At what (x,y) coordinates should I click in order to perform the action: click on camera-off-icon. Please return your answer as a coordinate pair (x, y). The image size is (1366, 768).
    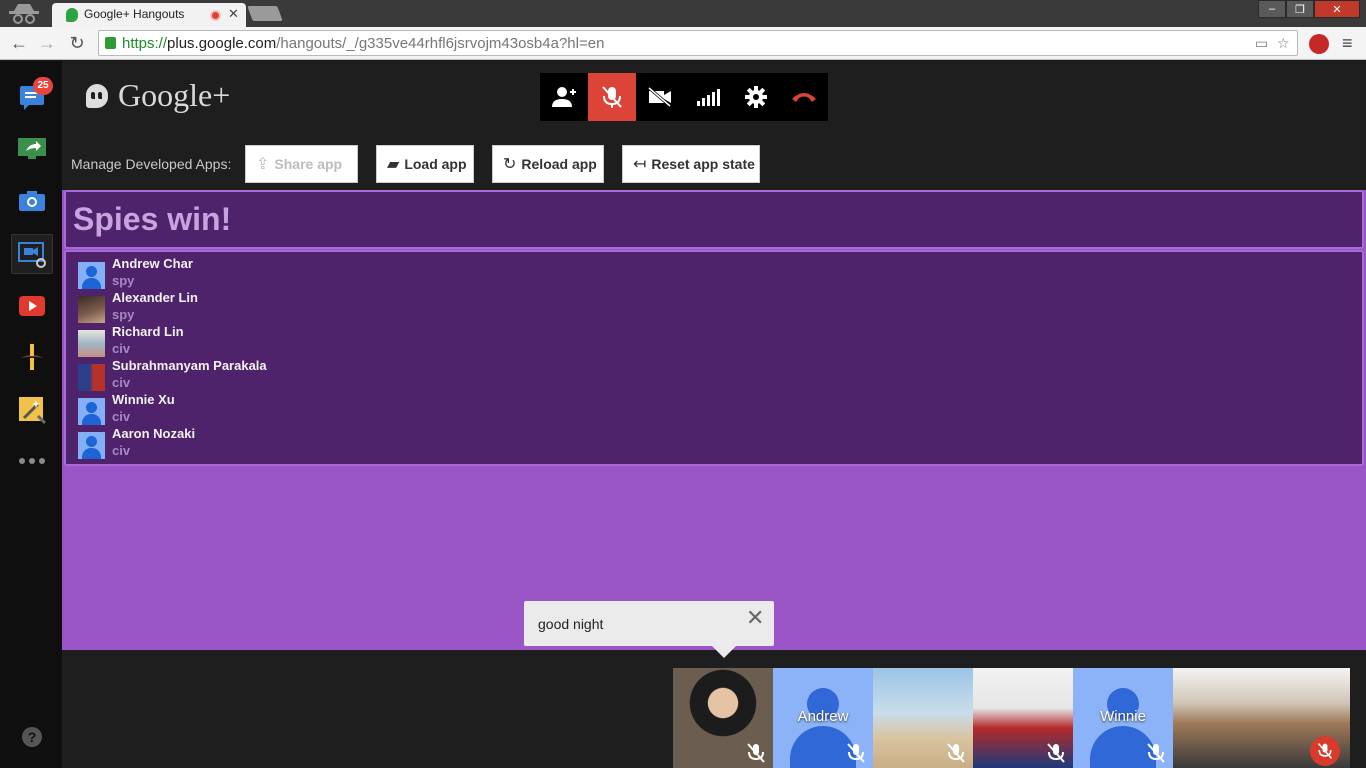
    Looking at the image, I should click on (659, 97).